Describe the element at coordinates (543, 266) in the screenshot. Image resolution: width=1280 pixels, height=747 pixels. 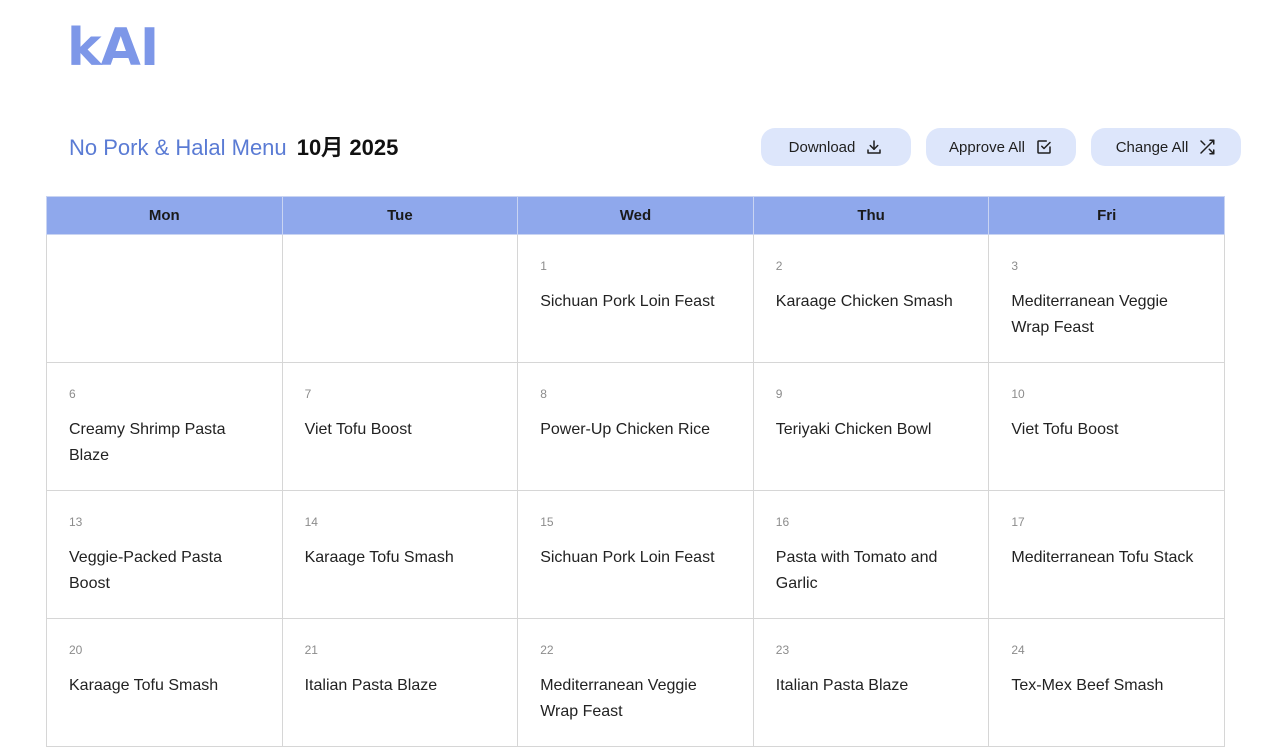
I see `day-number: 1` at that location.